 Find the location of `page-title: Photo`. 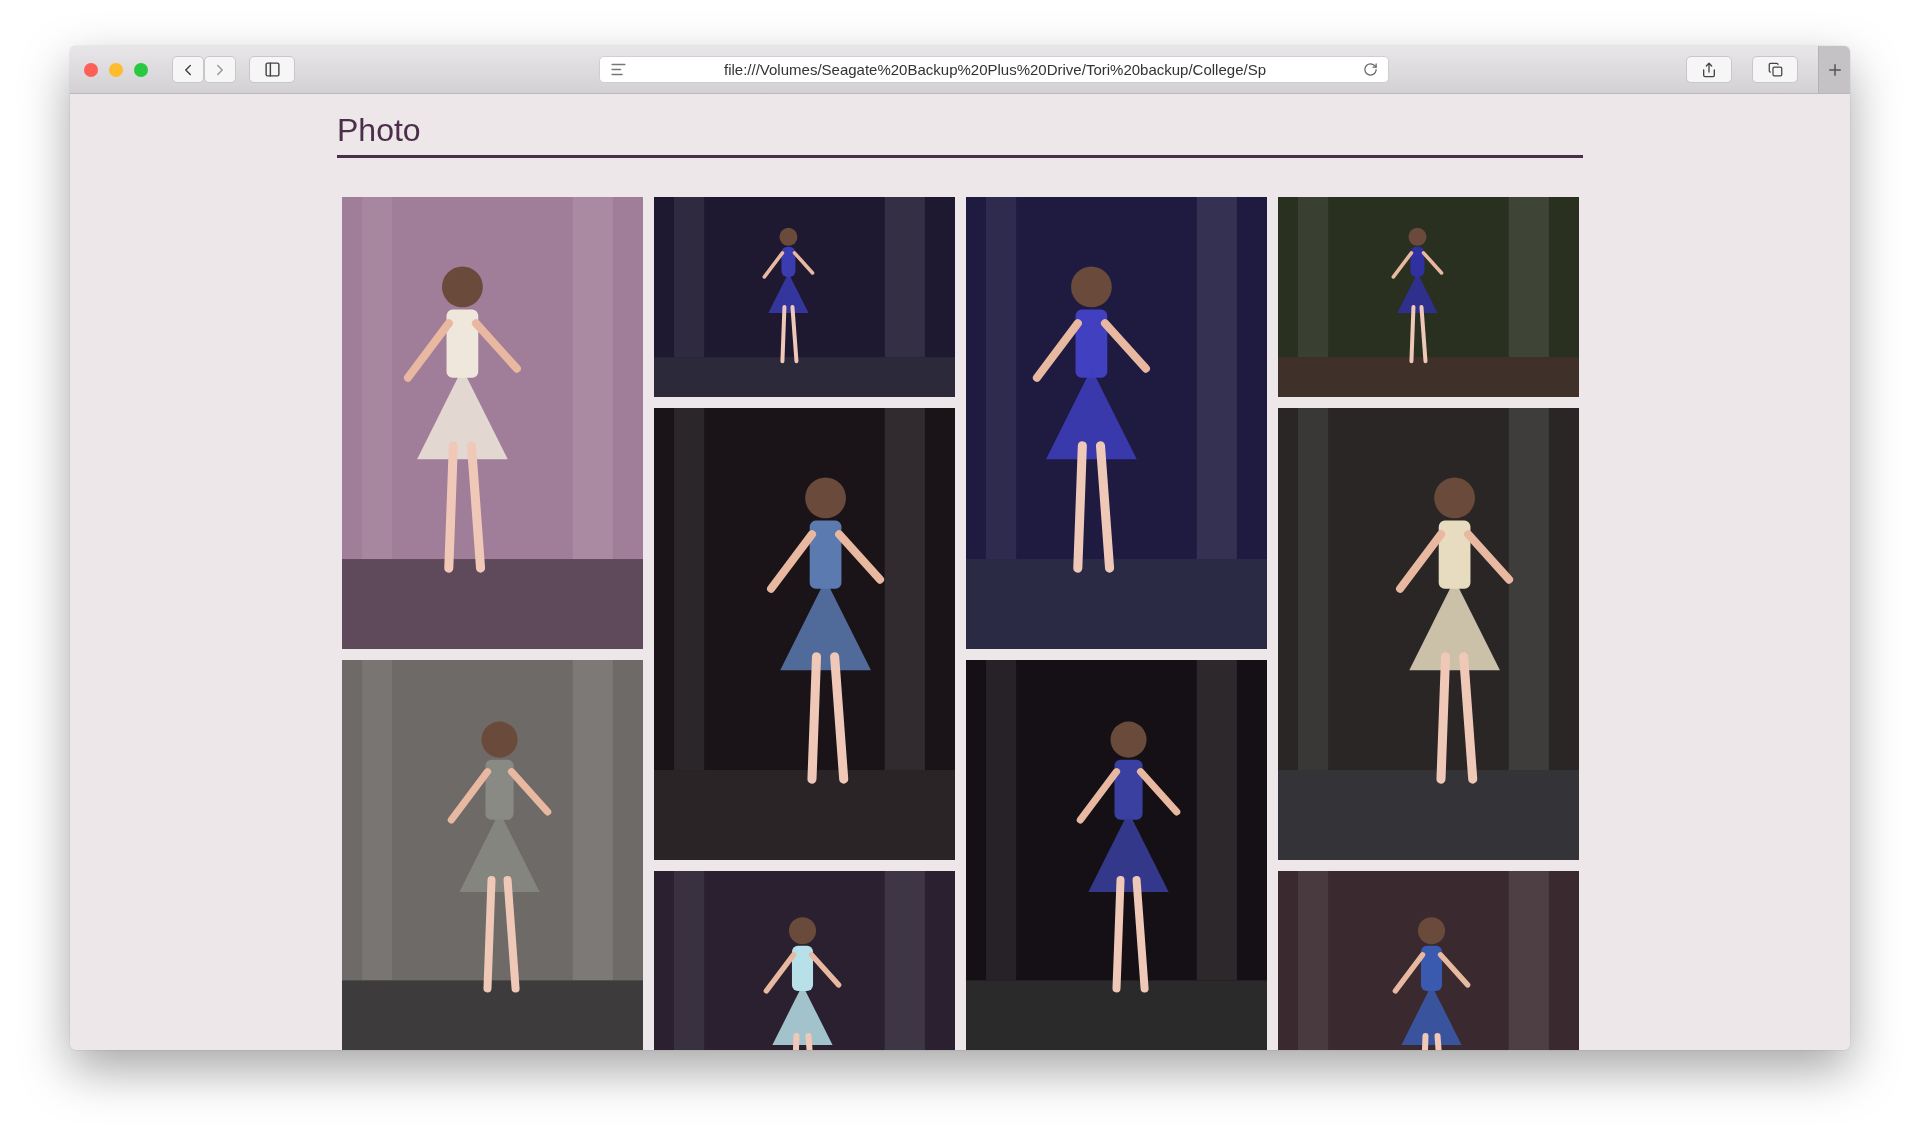

page-title: Photo is located at coordinates (960, 135).